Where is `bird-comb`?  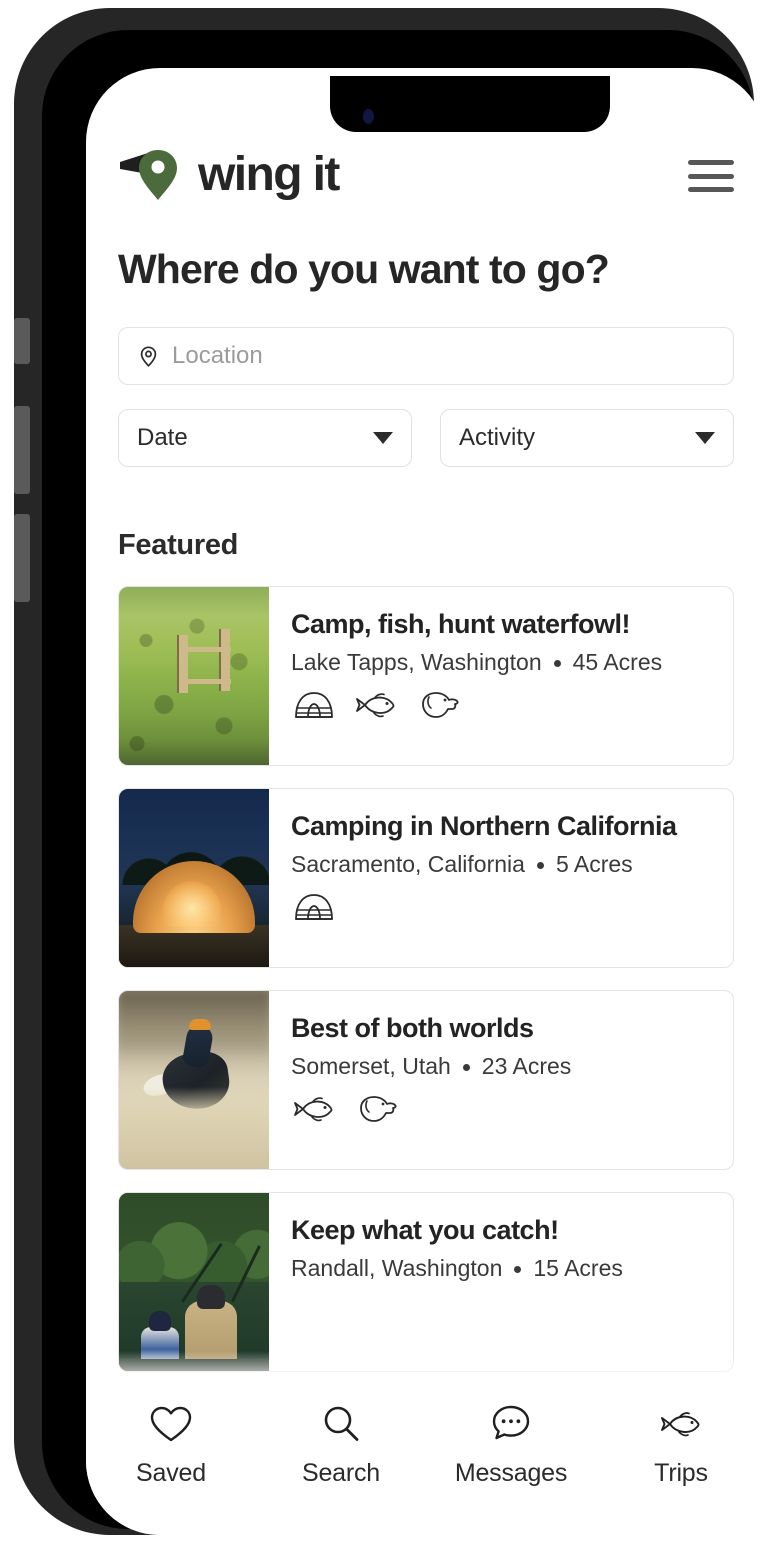
bird-comb is located at coordinates (200, 1025).